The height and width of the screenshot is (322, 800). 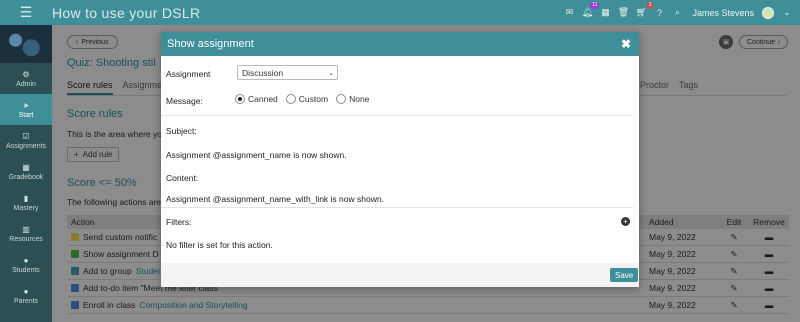 What do you see at coordinates (569, 12) in the screenshot?
I see `mail-icon: ✉` at bounding box center [569, 12].